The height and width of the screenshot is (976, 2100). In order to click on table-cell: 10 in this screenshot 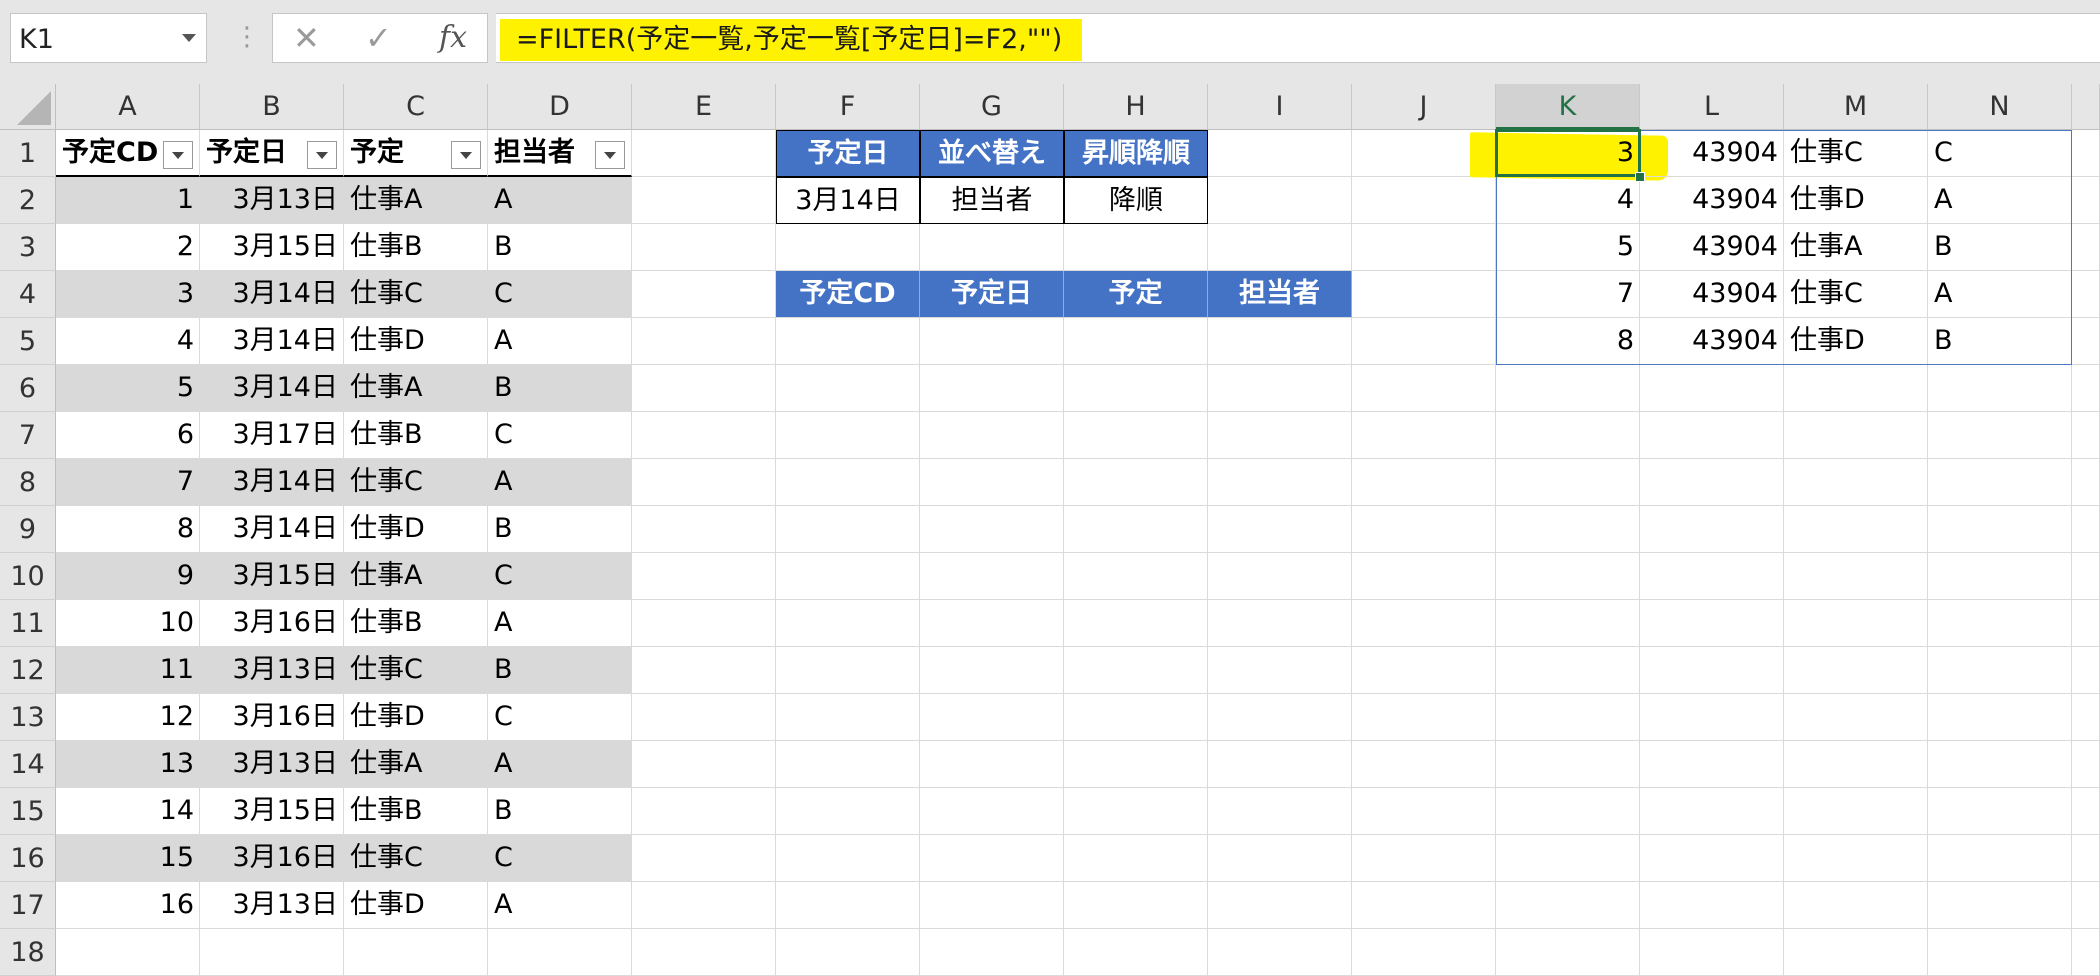, I will do `click(128, 623)`.